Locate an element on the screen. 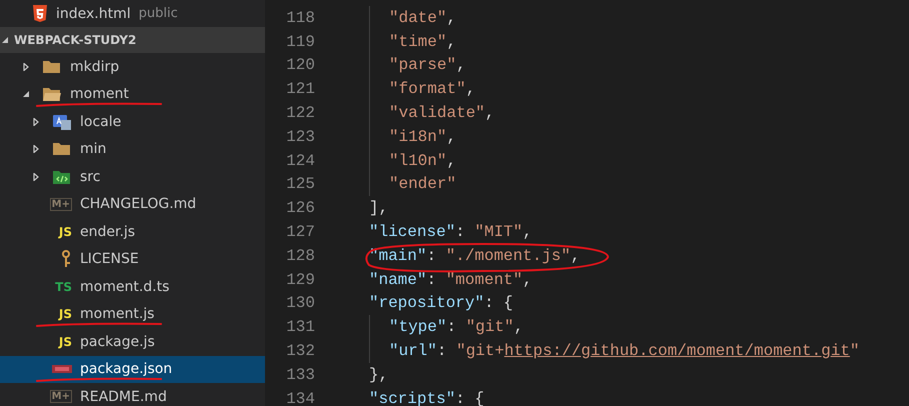 The width and height of the screenshot is (909, 406). line-number: 131 is located at coordinates (300, 327).